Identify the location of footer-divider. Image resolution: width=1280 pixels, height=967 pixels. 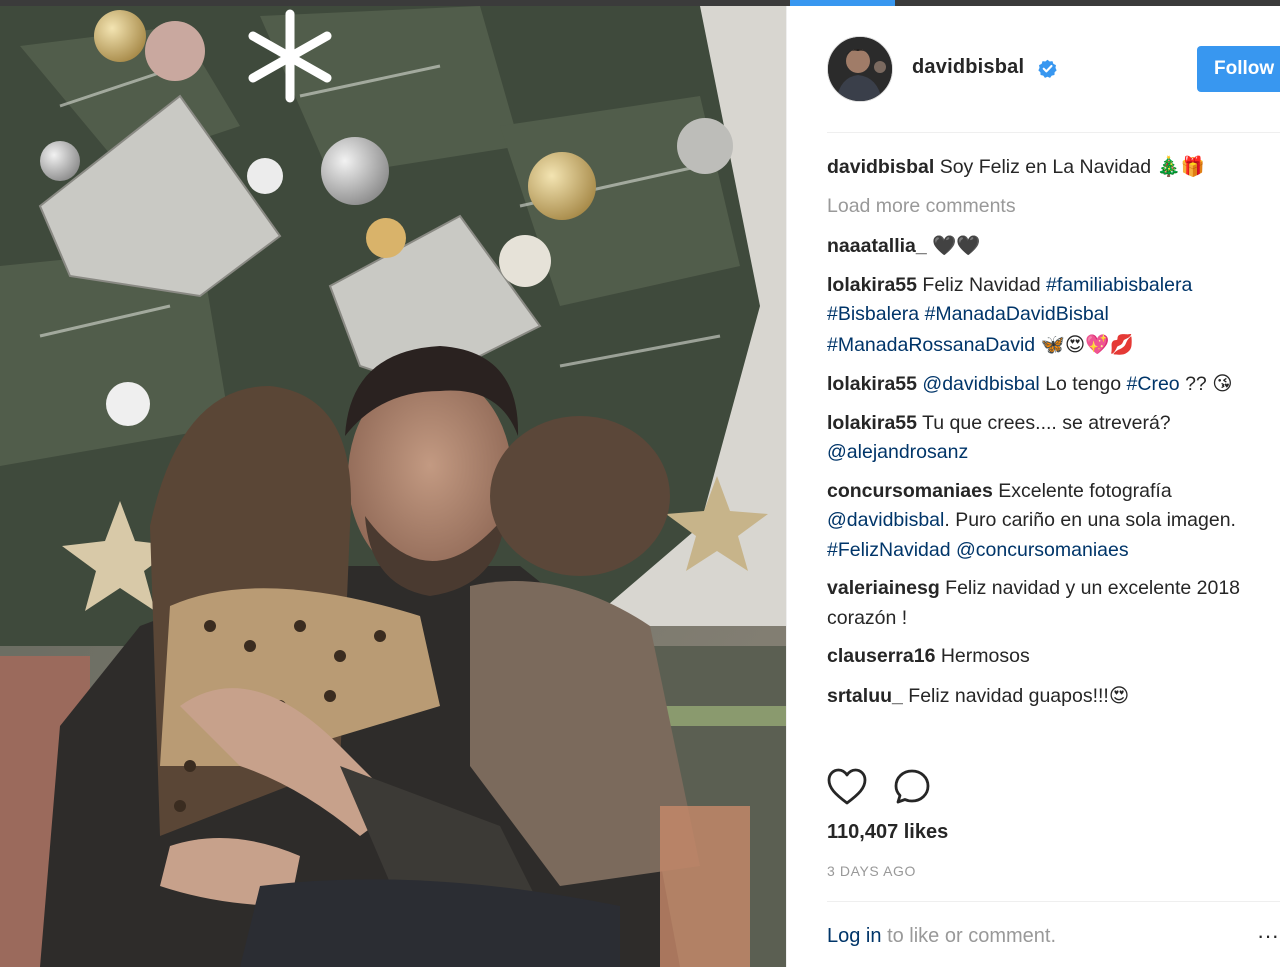
(1053, 901).